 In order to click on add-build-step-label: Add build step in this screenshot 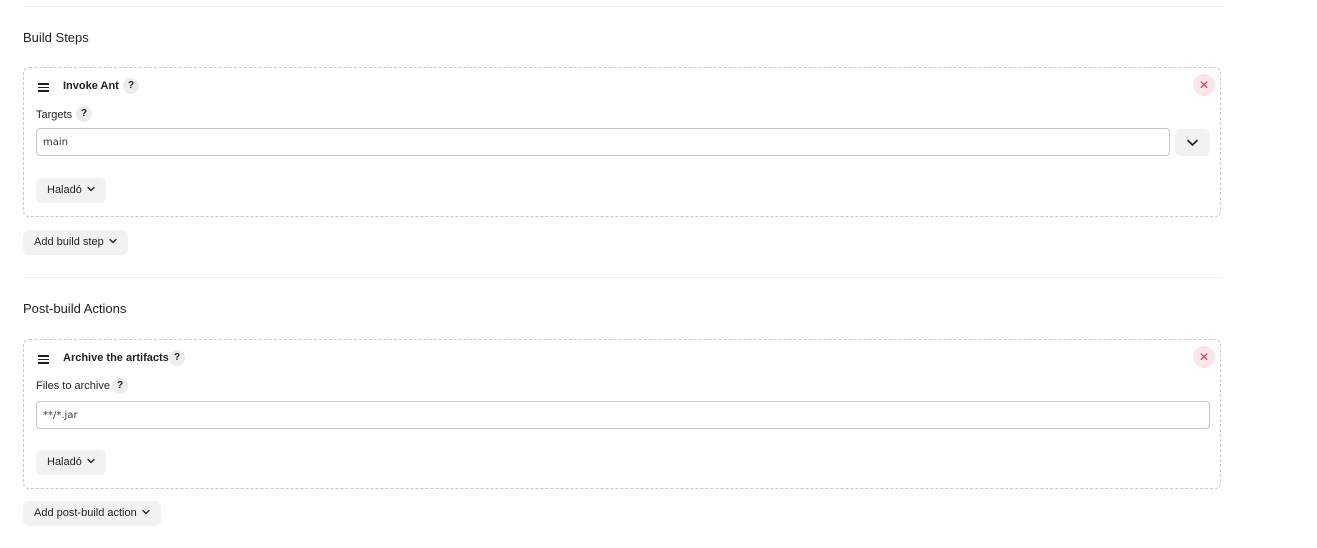, I will do `click(69, 242)`.